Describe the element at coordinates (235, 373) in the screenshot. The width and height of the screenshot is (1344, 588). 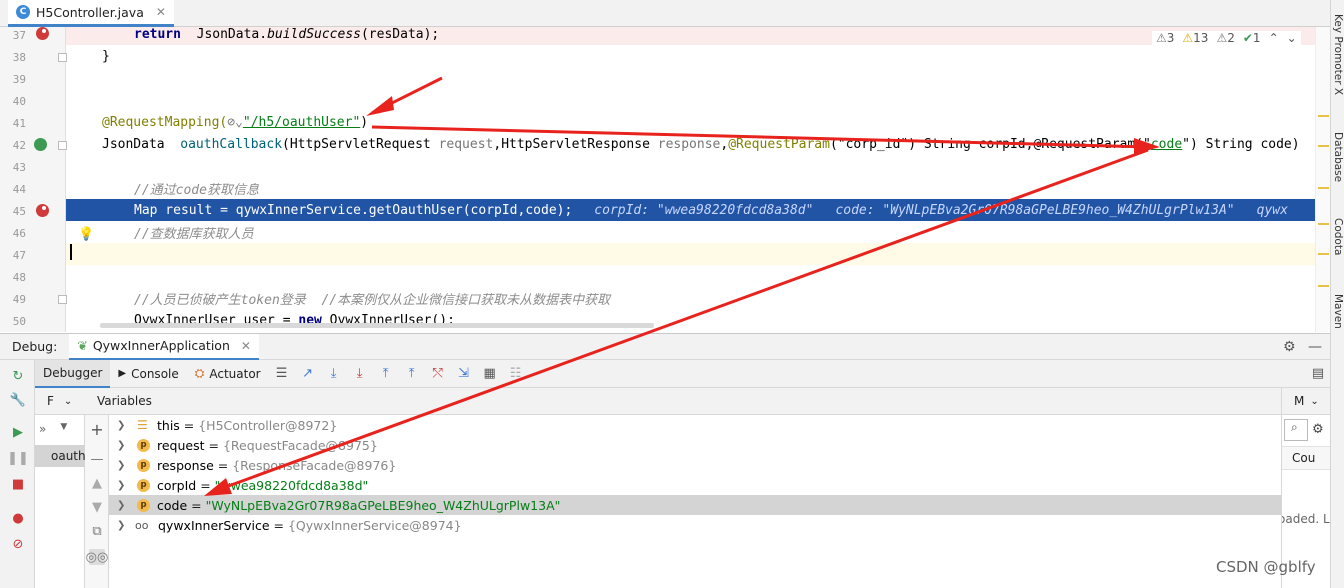
I see `tab-label: Actuator` at that location.